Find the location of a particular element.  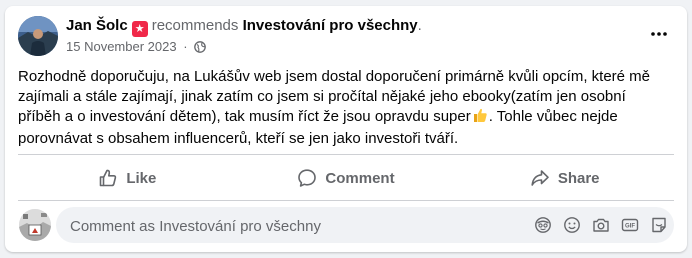

actions-bottom-divider is located at coordinates (346, 200).